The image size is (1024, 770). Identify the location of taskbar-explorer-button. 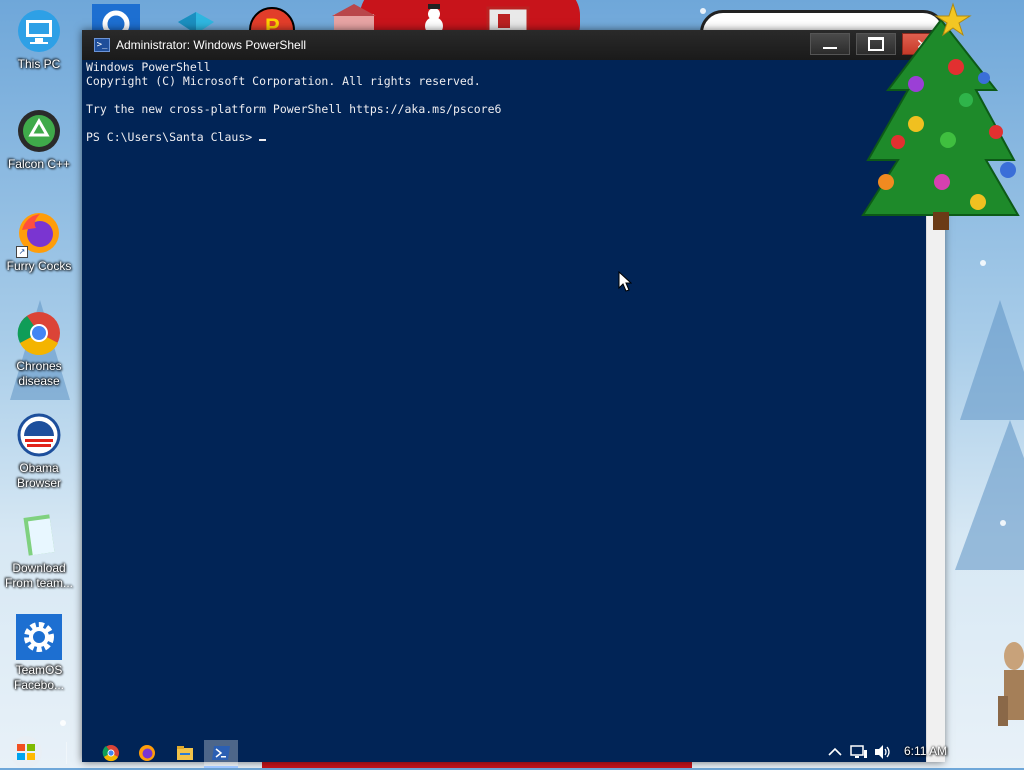
(185, 753).